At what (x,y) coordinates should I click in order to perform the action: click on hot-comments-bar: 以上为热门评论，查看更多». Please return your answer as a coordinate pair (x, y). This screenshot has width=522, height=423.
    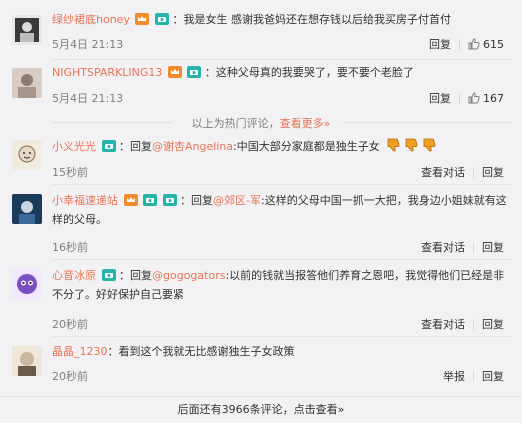
    Looking at the image, I should click on (261, 123).